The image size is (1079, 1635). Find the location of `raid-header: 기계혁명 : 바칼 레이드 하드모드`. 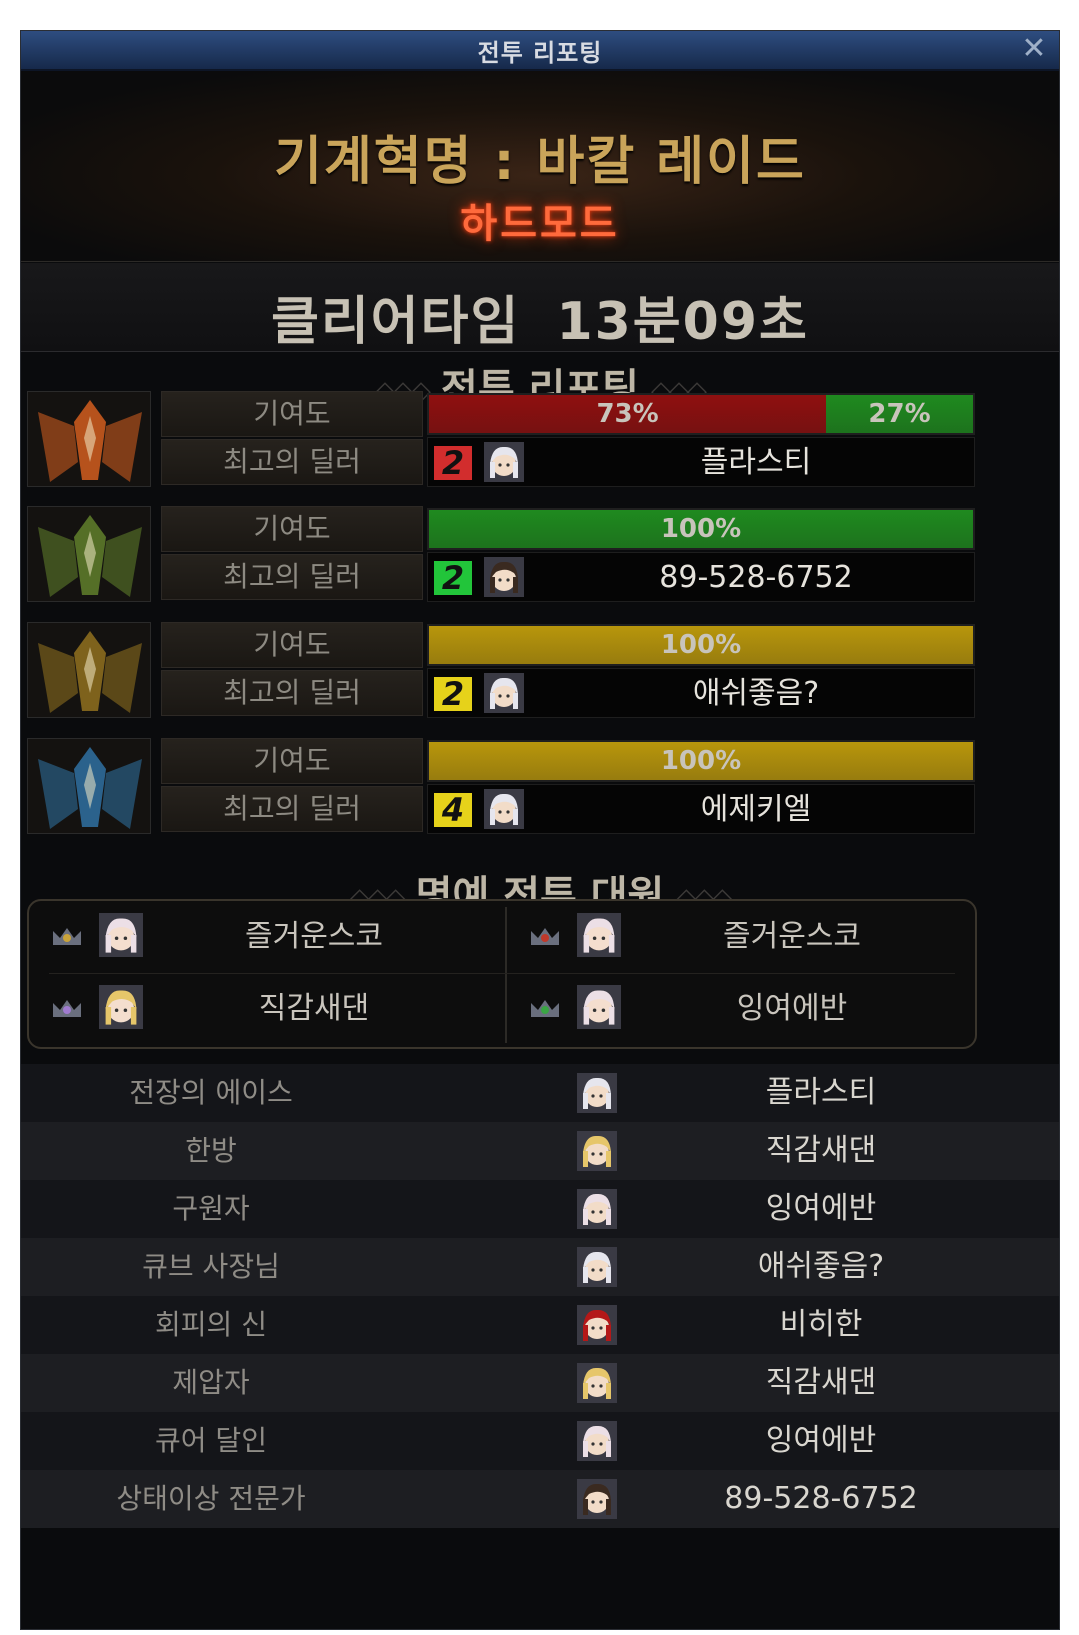

raid-header: 기계혁명 : 바칼 레이드 하드모드 is located at coordinates (540, 166).